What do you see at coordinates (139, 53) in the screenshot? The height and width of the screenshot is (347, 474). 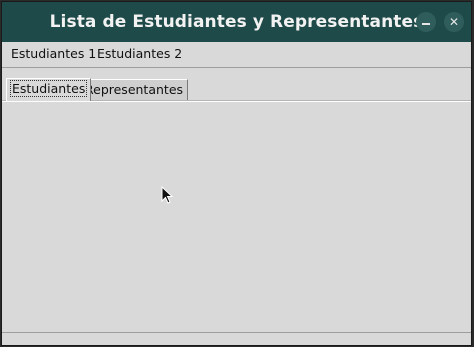 I see `menu-estudiantes-2: Estudiantes 2` at bounding box center [139, 53].